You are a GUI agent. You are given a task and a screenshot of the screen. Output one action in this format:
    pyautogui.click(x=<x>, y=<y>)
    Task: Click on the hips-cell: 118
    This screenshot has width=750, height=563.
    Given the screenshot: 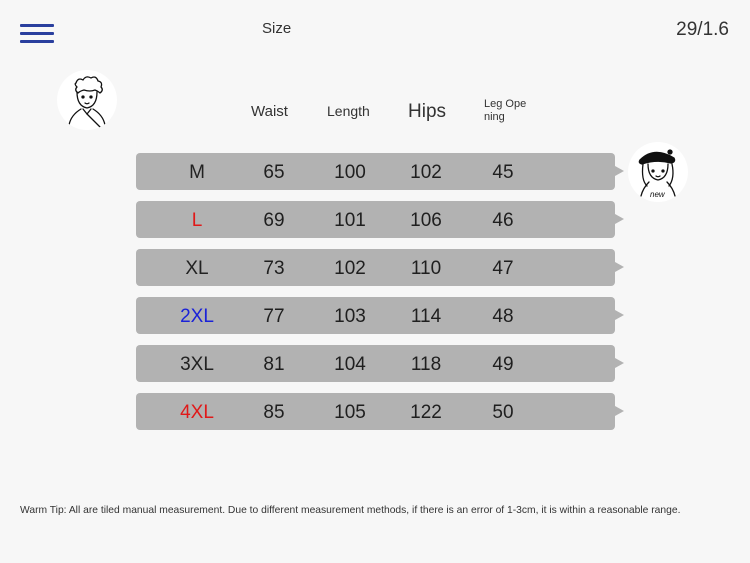 What is the action you would take?
    pyautogui.click(x=426, y=364)
    